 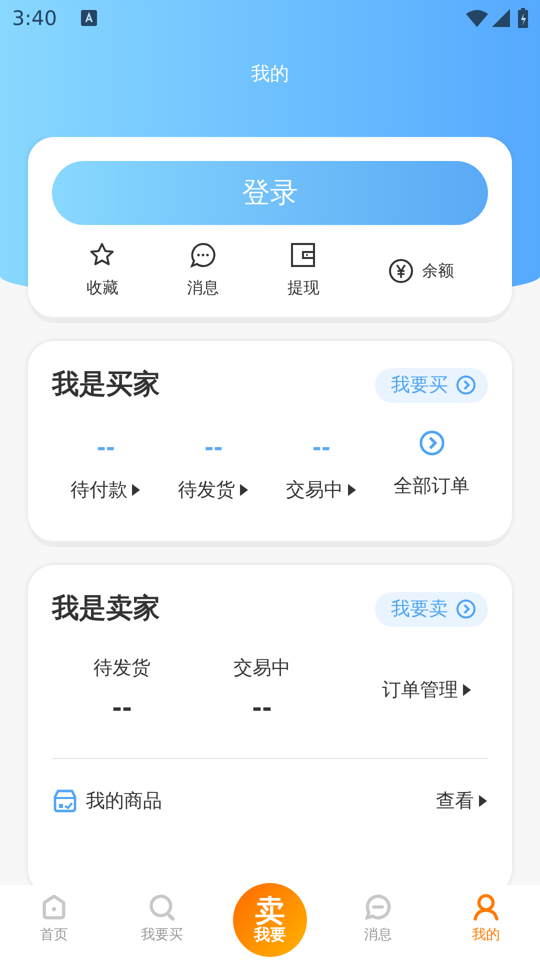 I want to click on page-title: 我的, so click(x=270, y=74).